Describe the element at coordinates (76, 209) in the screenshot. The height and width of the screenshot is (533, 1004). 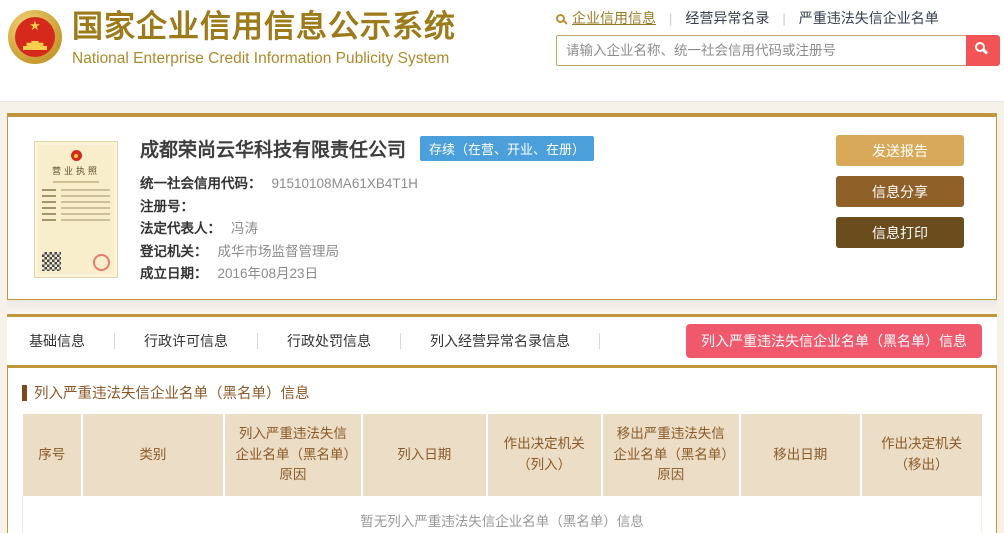
I see `business-license-image: 营业执照` at that location.